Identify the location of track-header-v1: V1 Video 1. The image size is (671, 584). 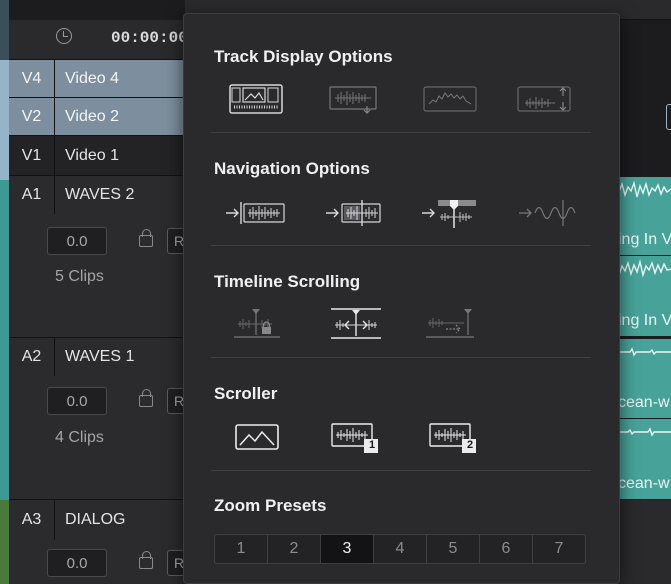
(97, 156).